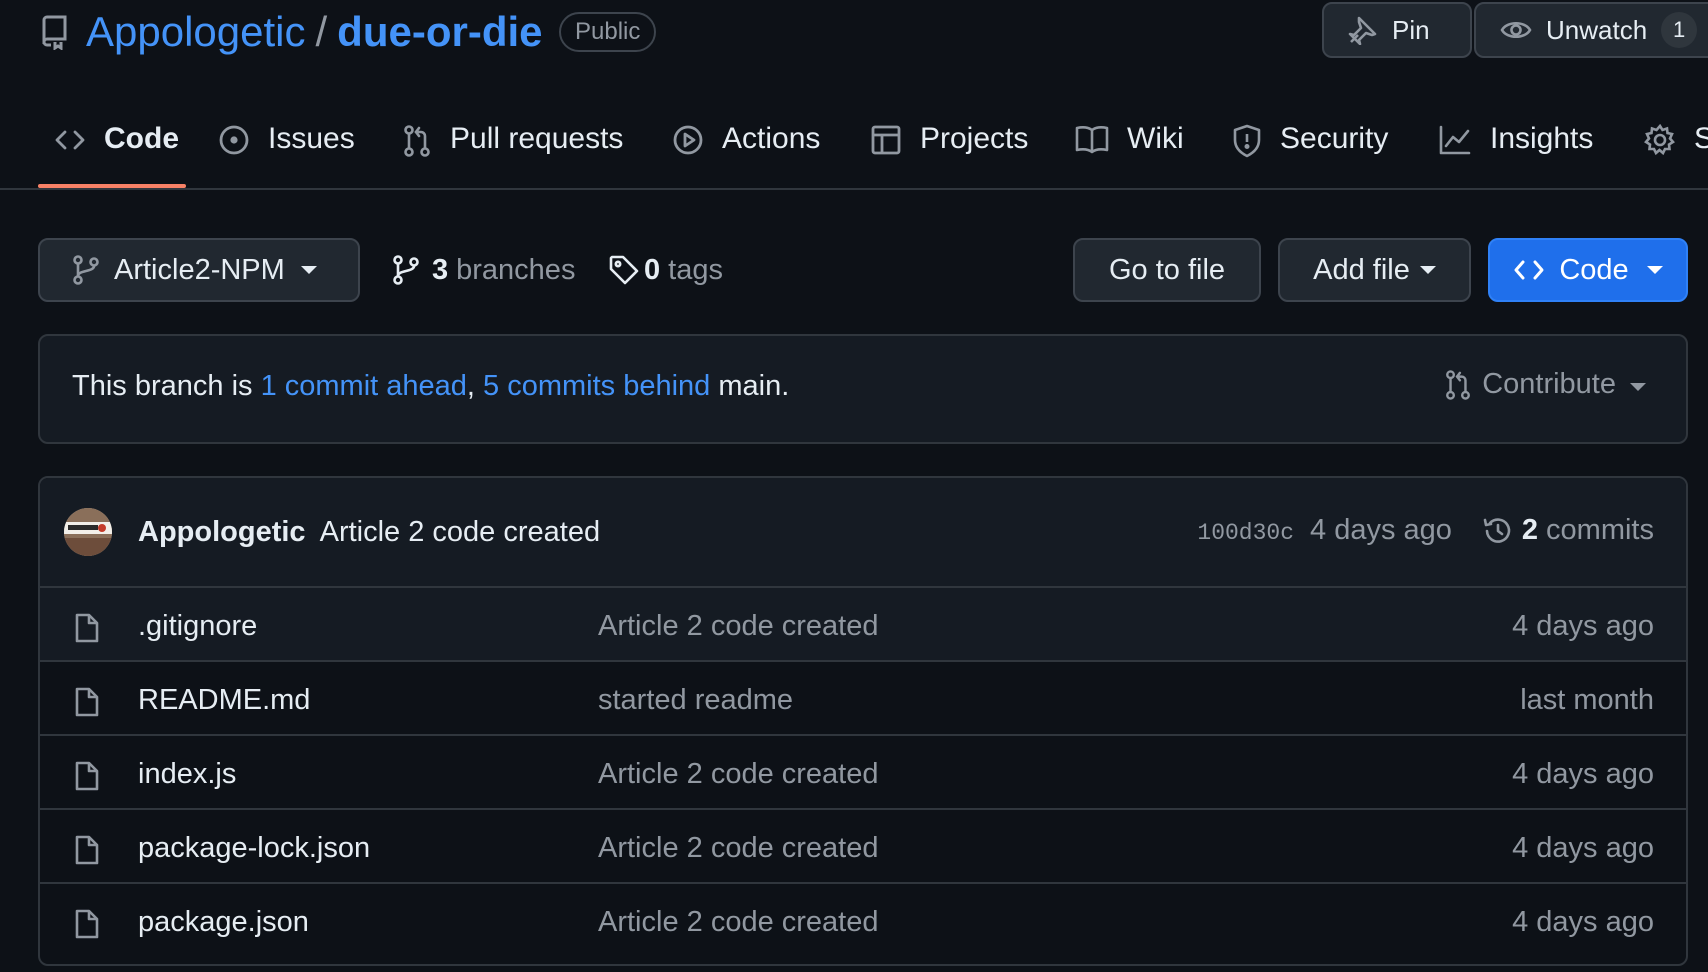  What do you see at coordinates (750, 386) in the screenshot?
I see `status-suffix: main.` at bounding box center [750, 386].